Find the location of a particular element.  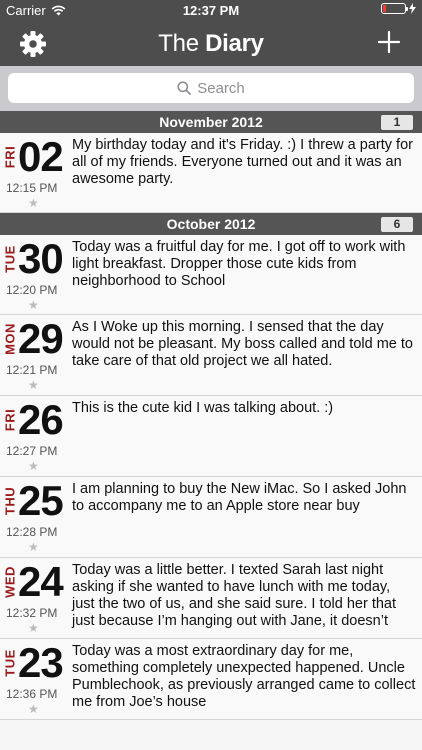

navigation-bar: The Diary is located at coordinates (211, 44).